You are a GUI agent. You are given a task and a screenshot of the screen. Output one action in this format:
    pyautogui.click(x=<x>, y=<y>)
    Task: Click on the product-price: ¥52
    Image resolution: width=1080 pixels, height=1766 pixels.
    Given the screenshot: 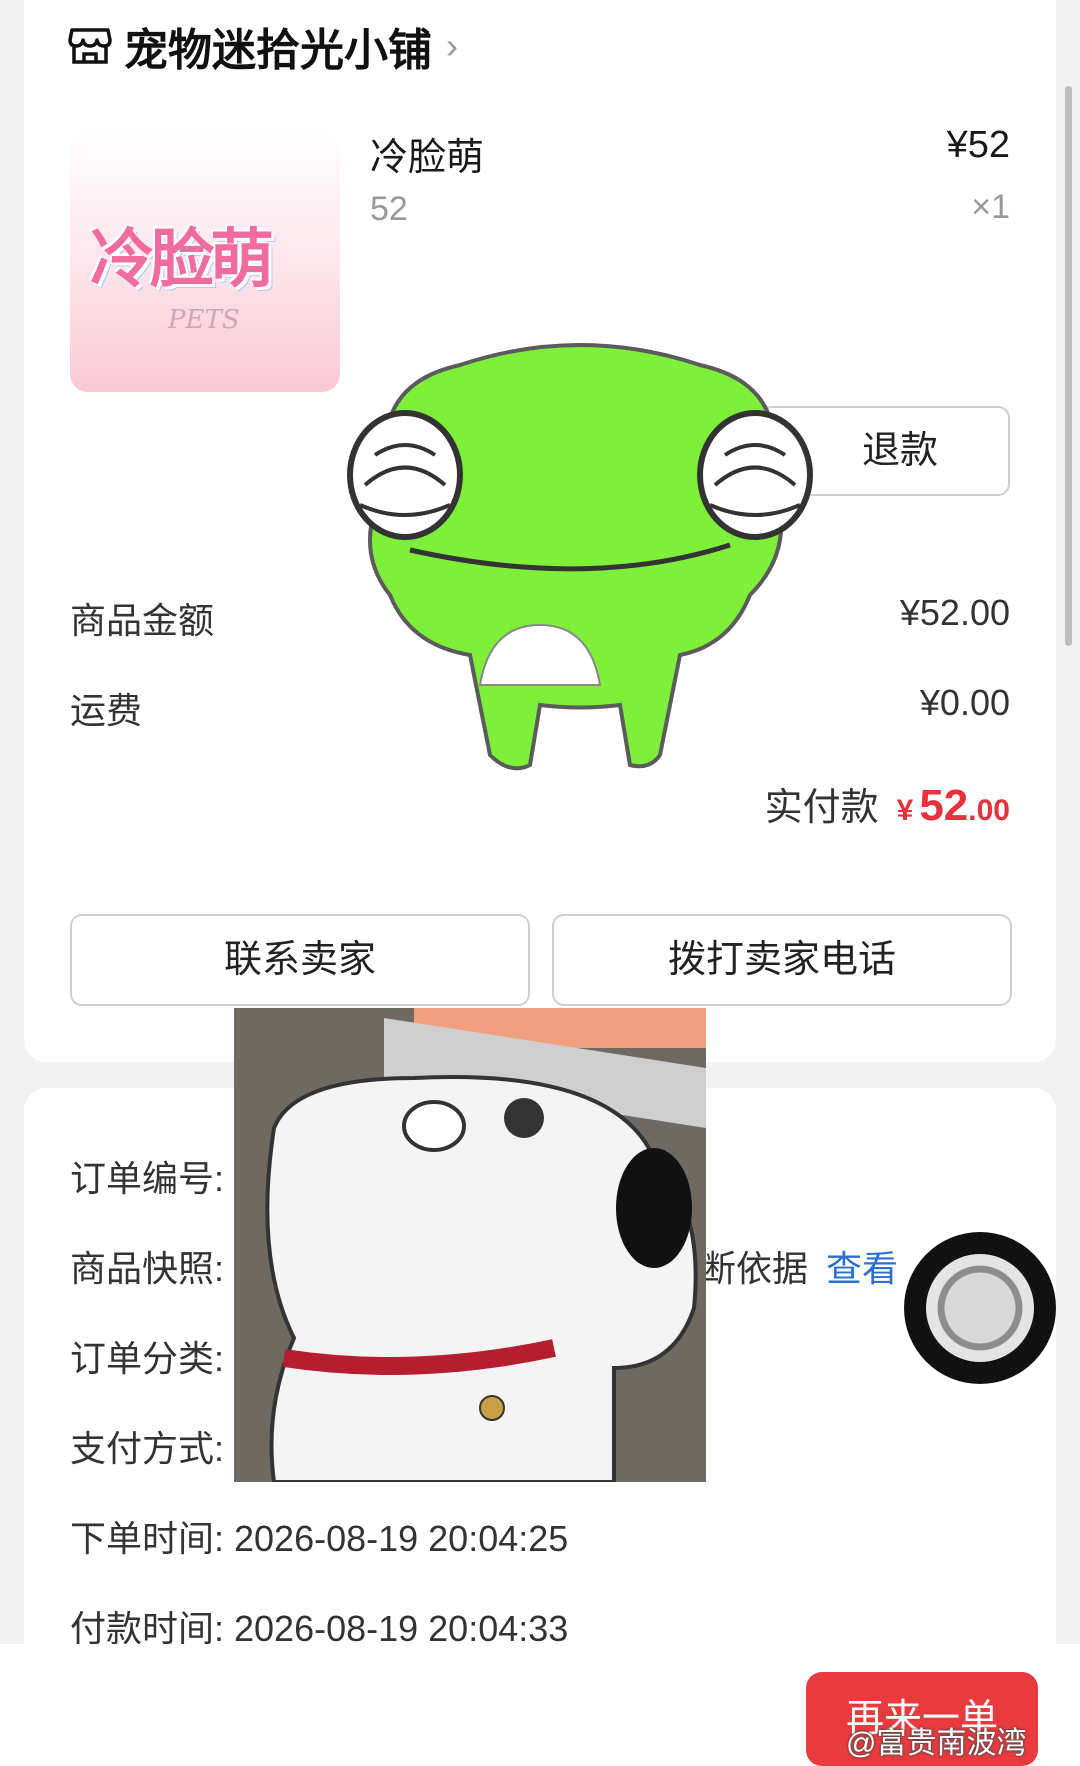 What is the action you would take?
    pyautogui.click(x=978, y=145)
    